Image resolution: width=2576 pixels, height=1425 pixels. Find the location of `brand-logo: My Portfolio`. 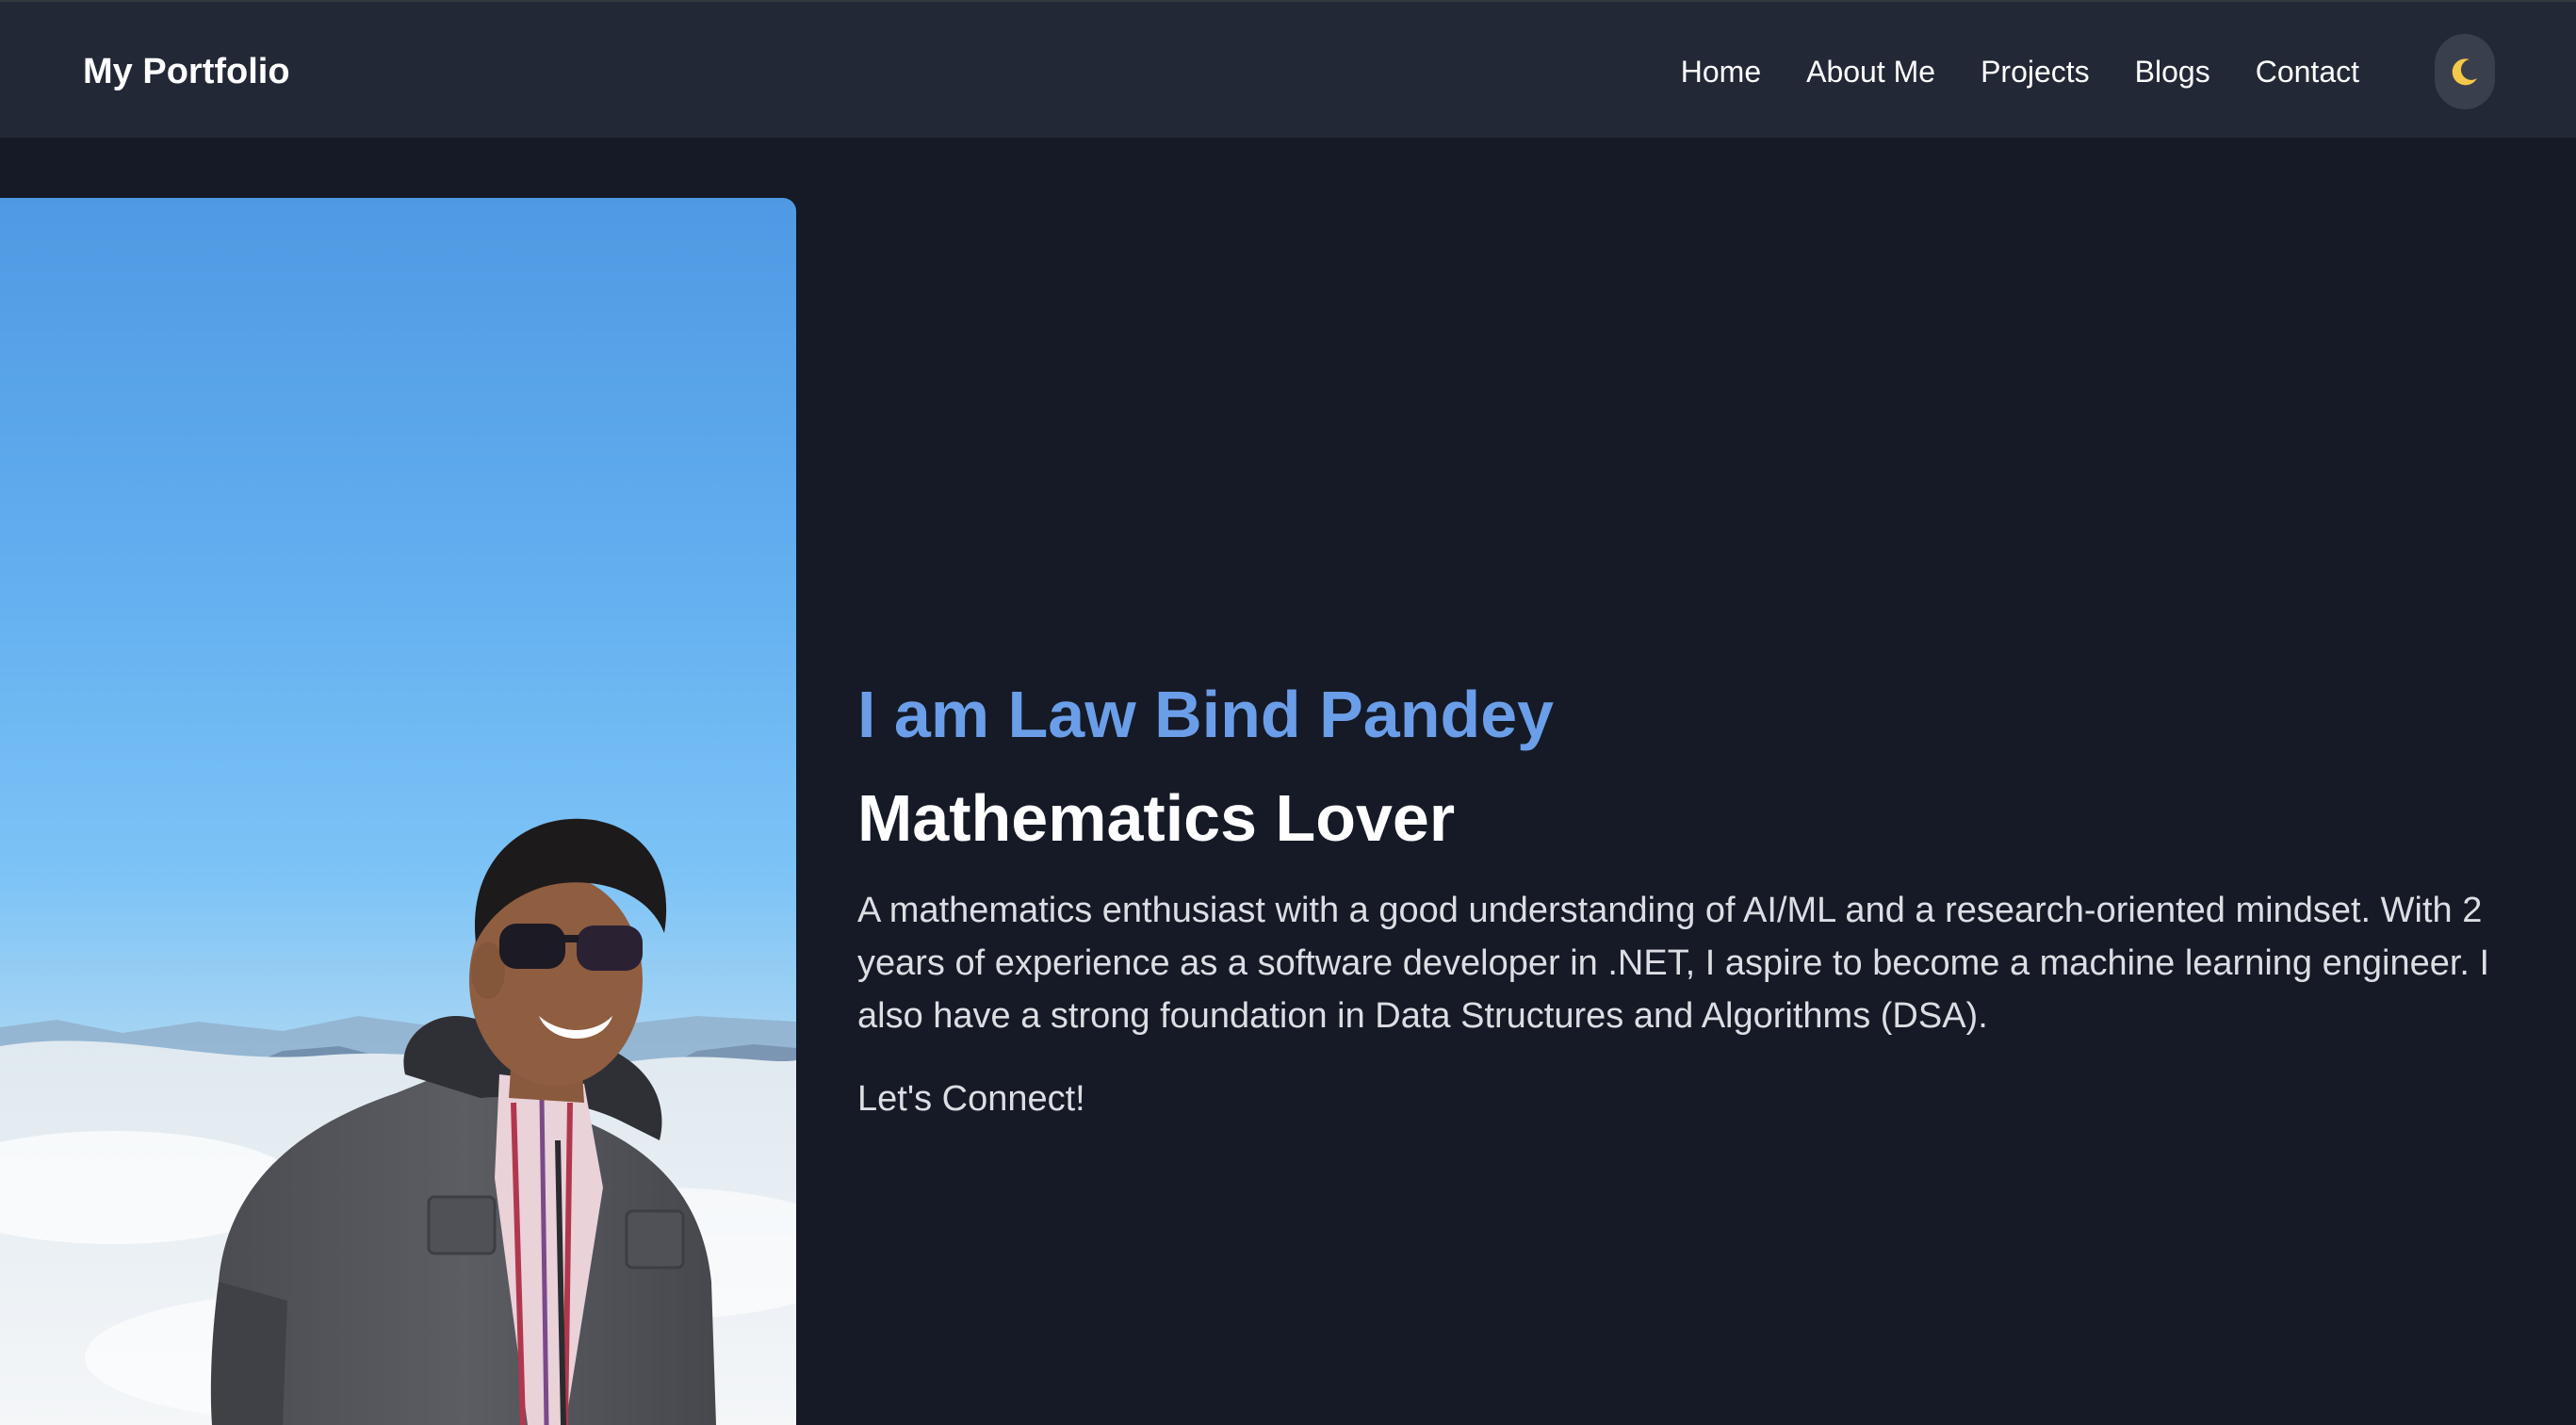

brand-logo: My Portfolio is located at coordinates (186, 71).